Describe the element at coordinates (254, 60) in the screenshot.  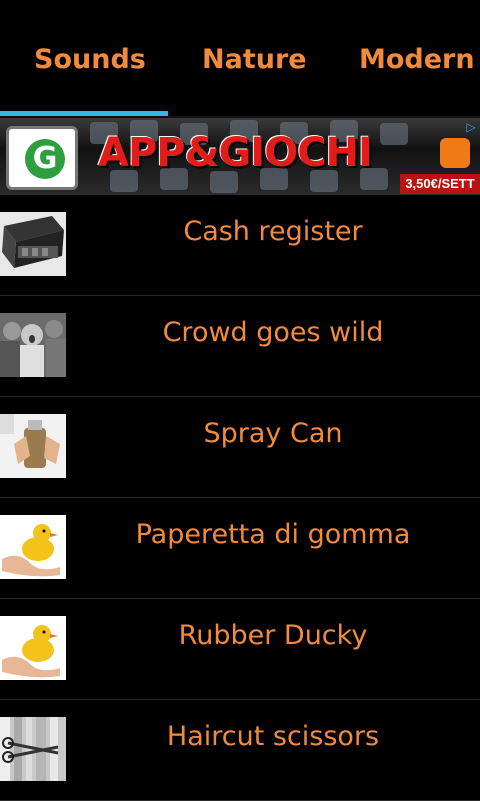
I see `tab-nature: Nature` at that location.